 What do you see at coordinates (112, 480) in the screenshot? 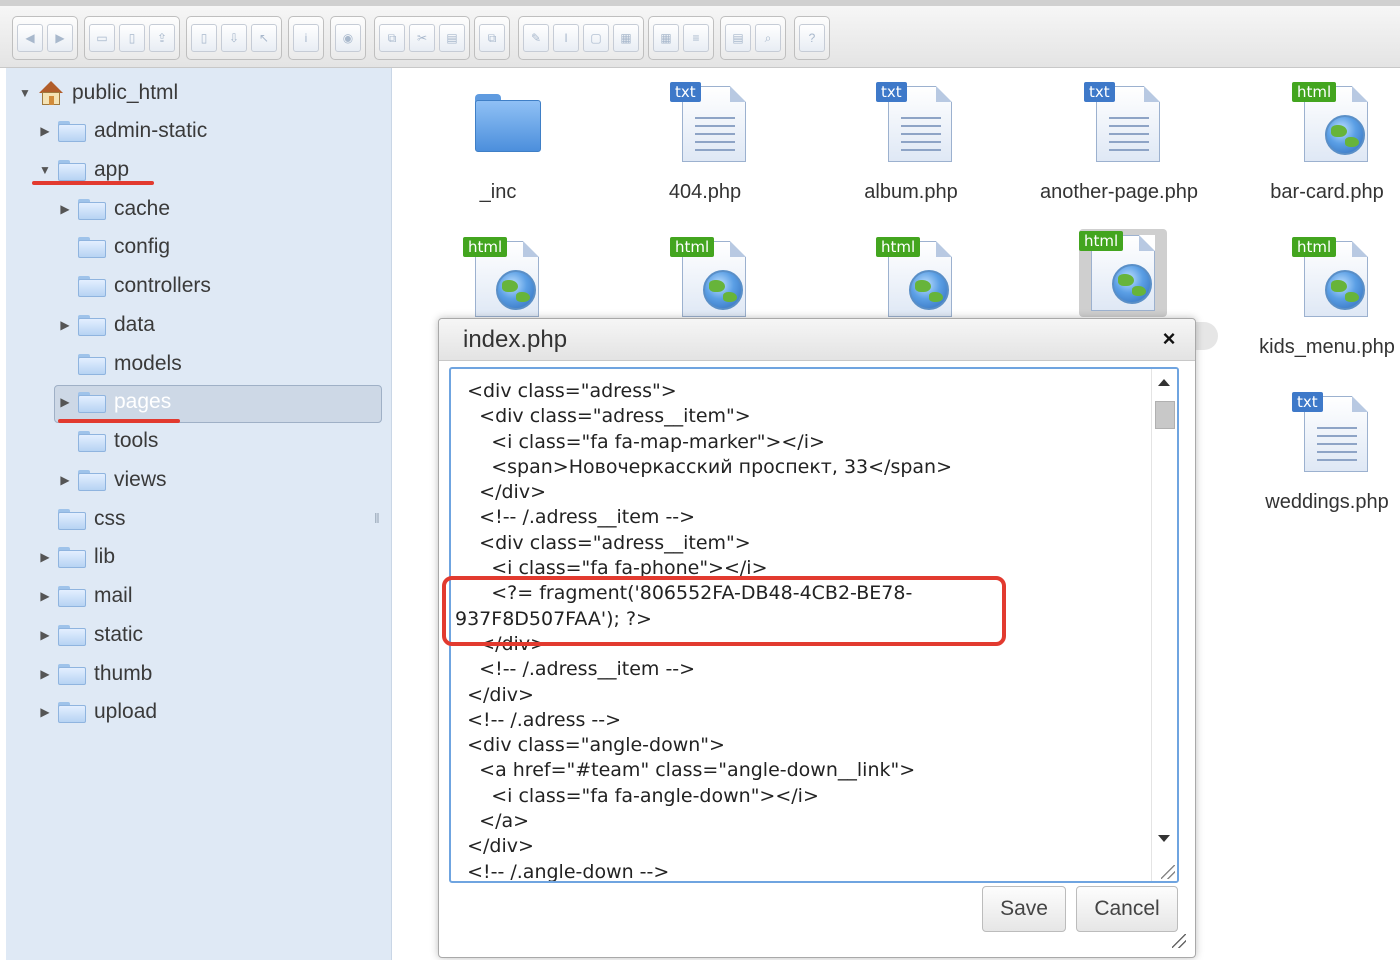
I see `tree-item-views: ▶ views` at bounding box center [112, 480].